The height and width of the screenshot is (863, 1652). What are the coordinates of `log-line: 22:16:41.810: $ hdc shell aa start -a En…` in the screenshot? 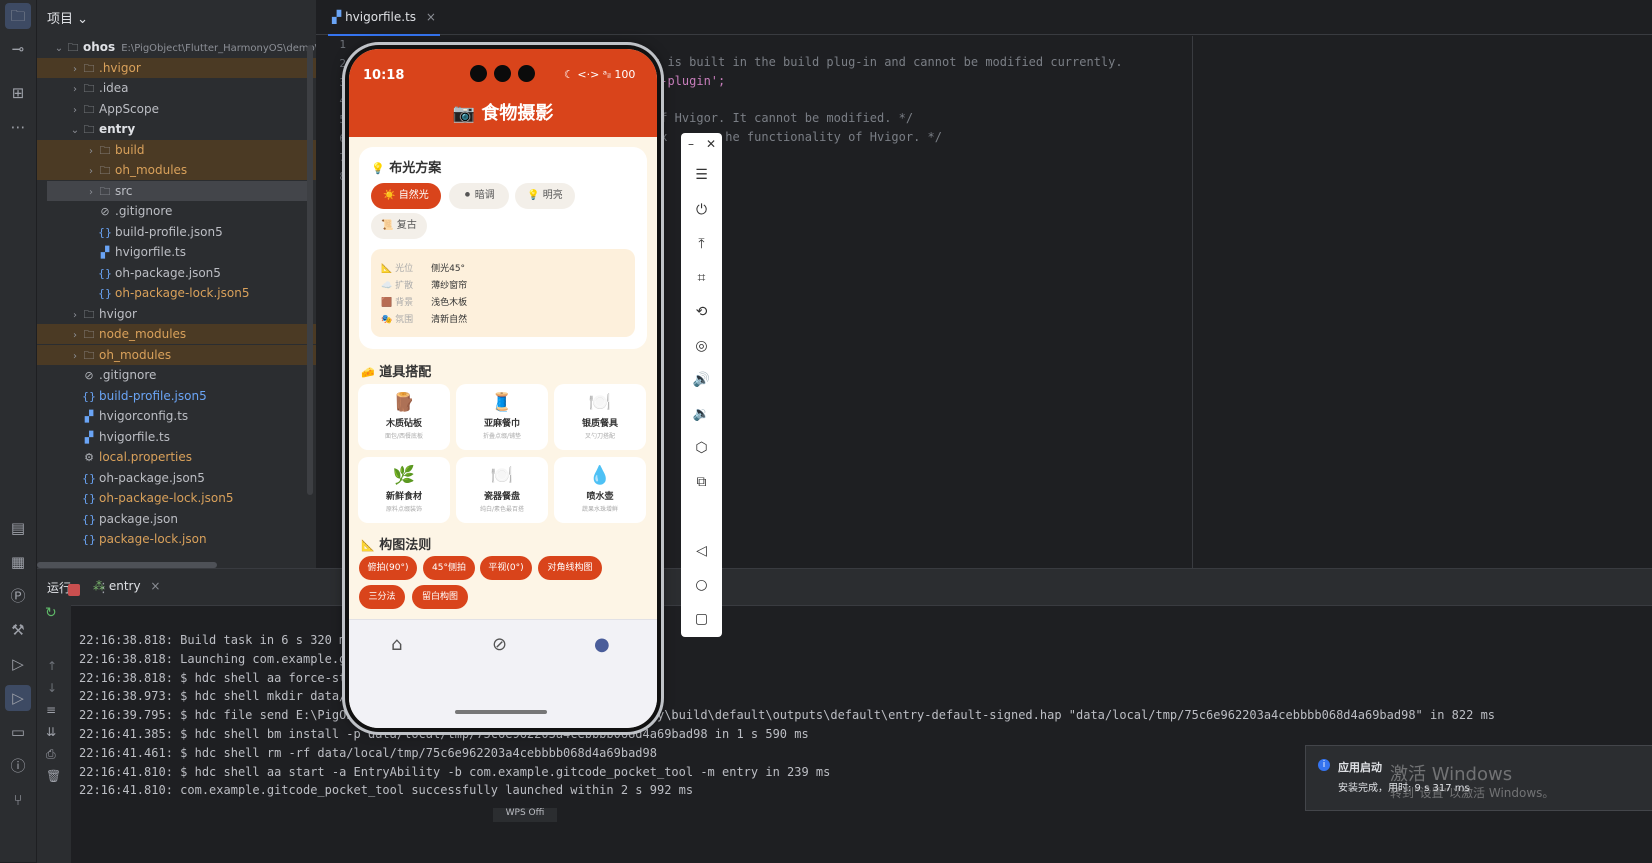 It's located at (454, 772).